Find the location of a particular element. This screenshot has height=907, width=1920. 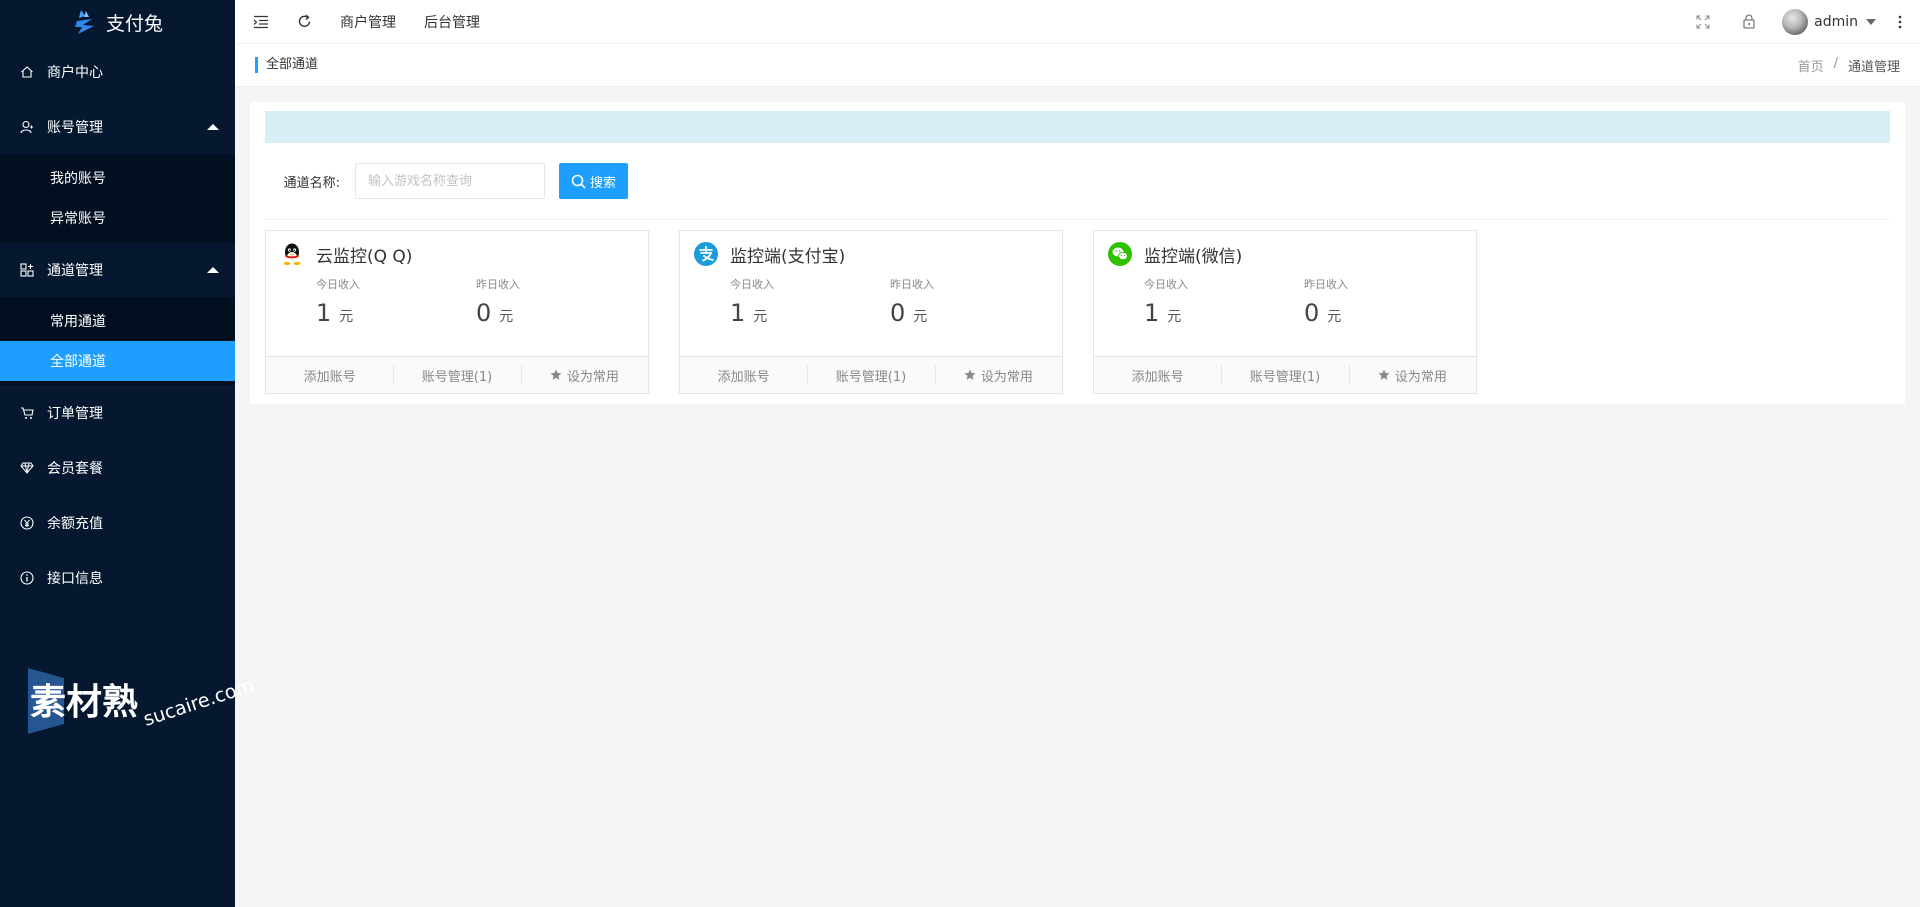

info-icon is located at coordinates (27, 577).